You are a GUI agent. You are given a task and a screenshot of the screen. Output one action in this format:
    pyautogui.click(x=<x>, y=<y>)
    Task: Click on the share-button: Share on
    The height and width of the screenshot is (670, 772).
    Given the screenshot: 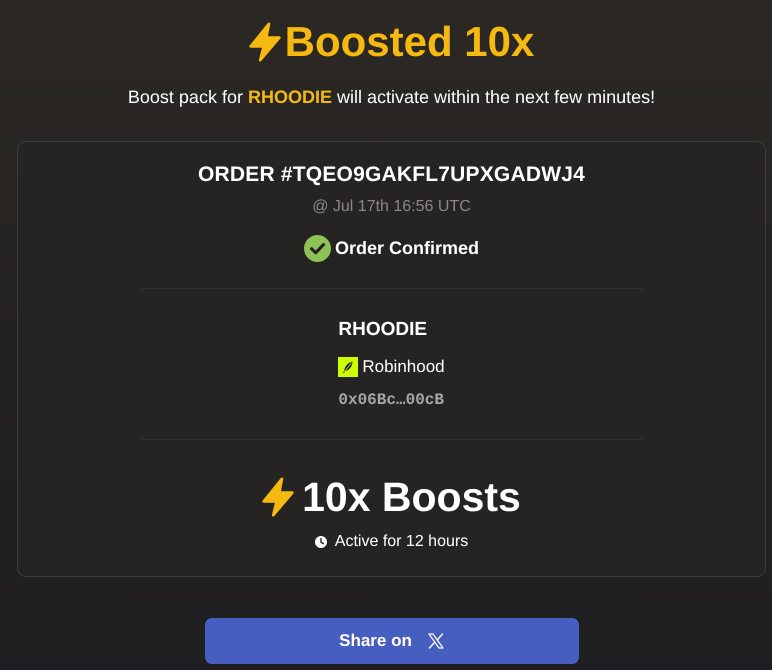 What is the action you would take?
    pyautogui.click(x=391, y=641)
    